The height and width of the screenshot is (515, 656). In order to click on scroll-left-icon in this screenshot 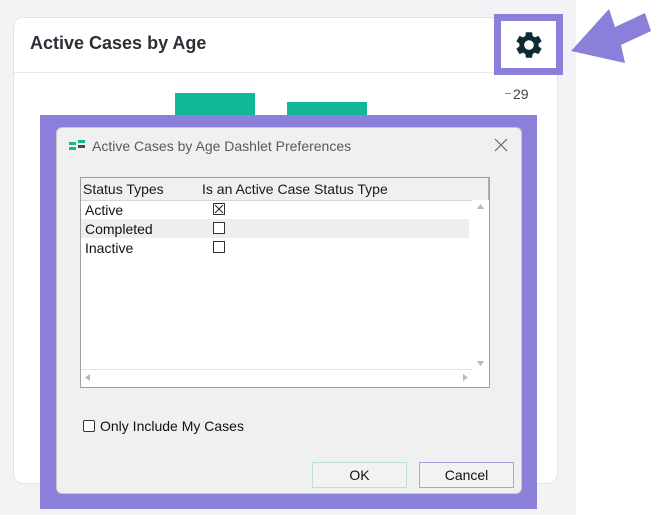, I will do `click(88, 378)`.